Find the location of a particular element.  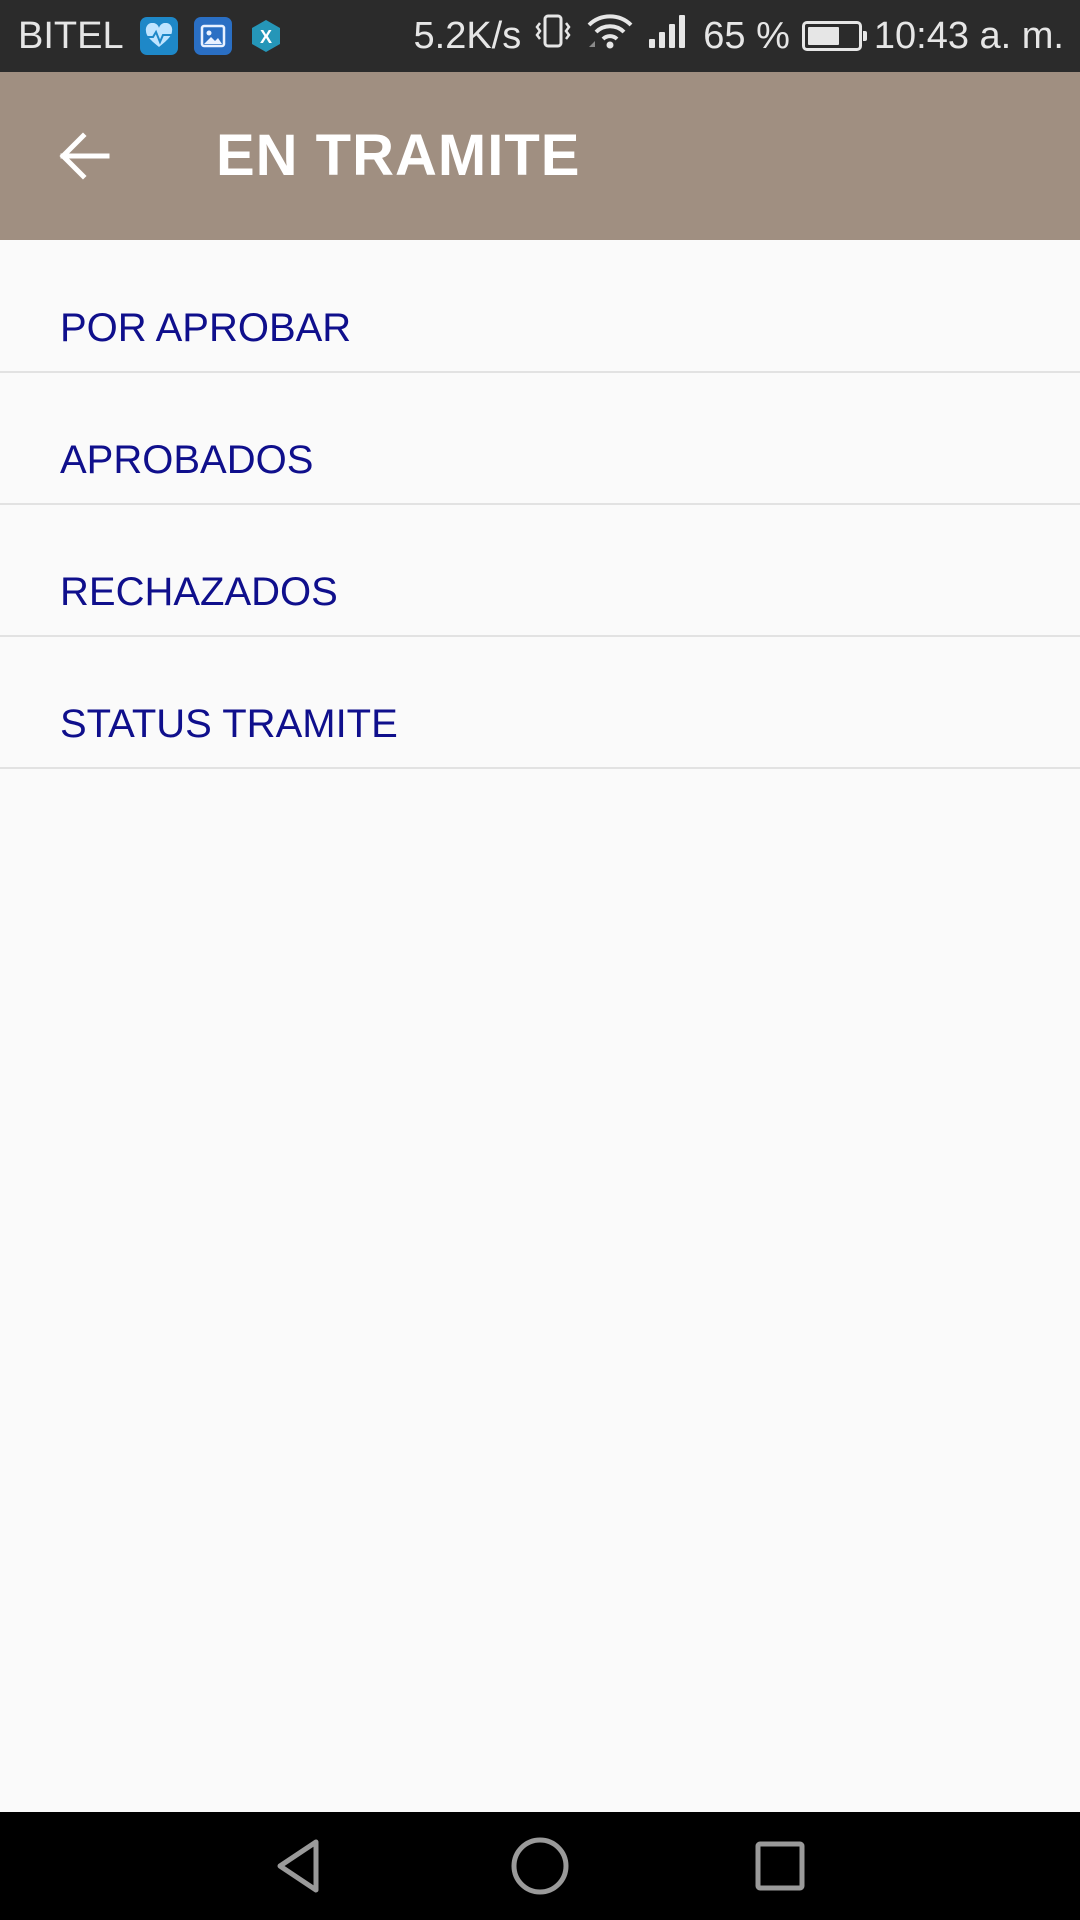

nav-back-button is located at coordinates (300, 1866).